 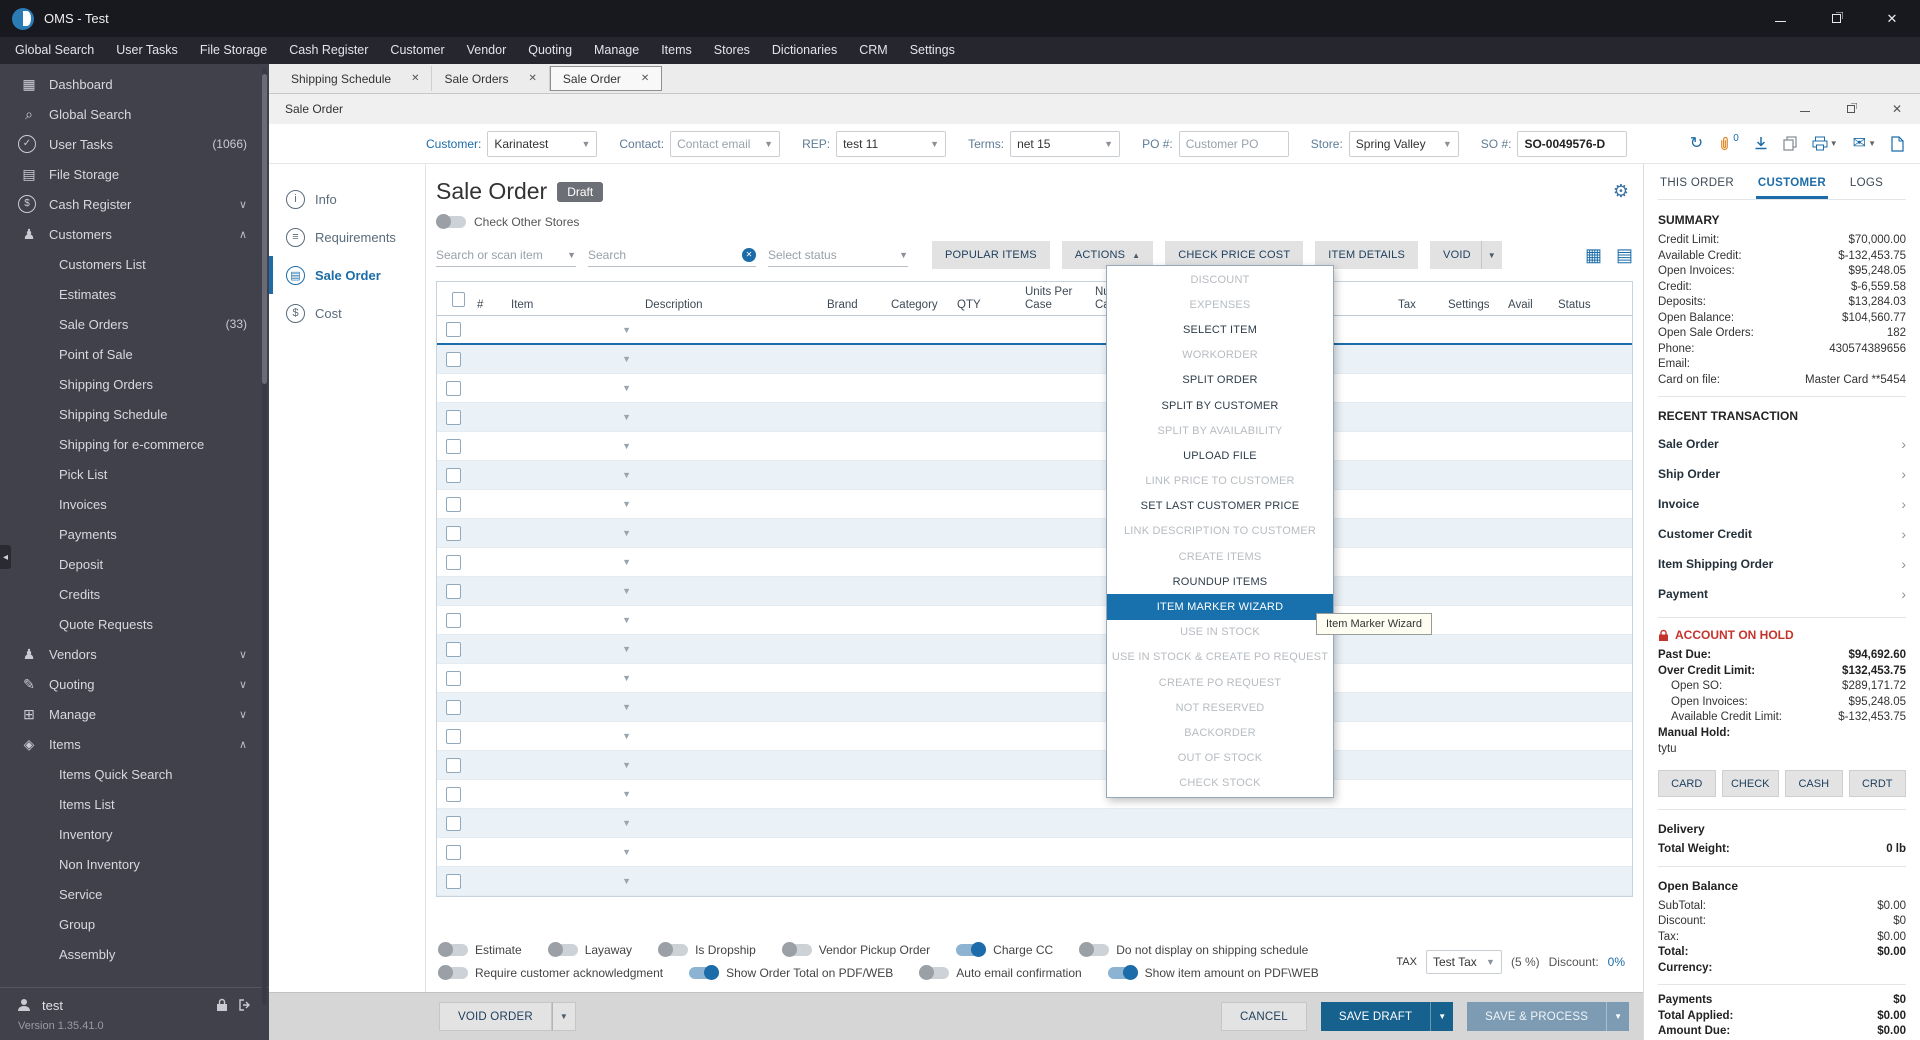 What do you see at coordinates (5, 557) in the screenshot?
I see `sidebar-collapse-handle: ◂` at bounding box center [5, 557].